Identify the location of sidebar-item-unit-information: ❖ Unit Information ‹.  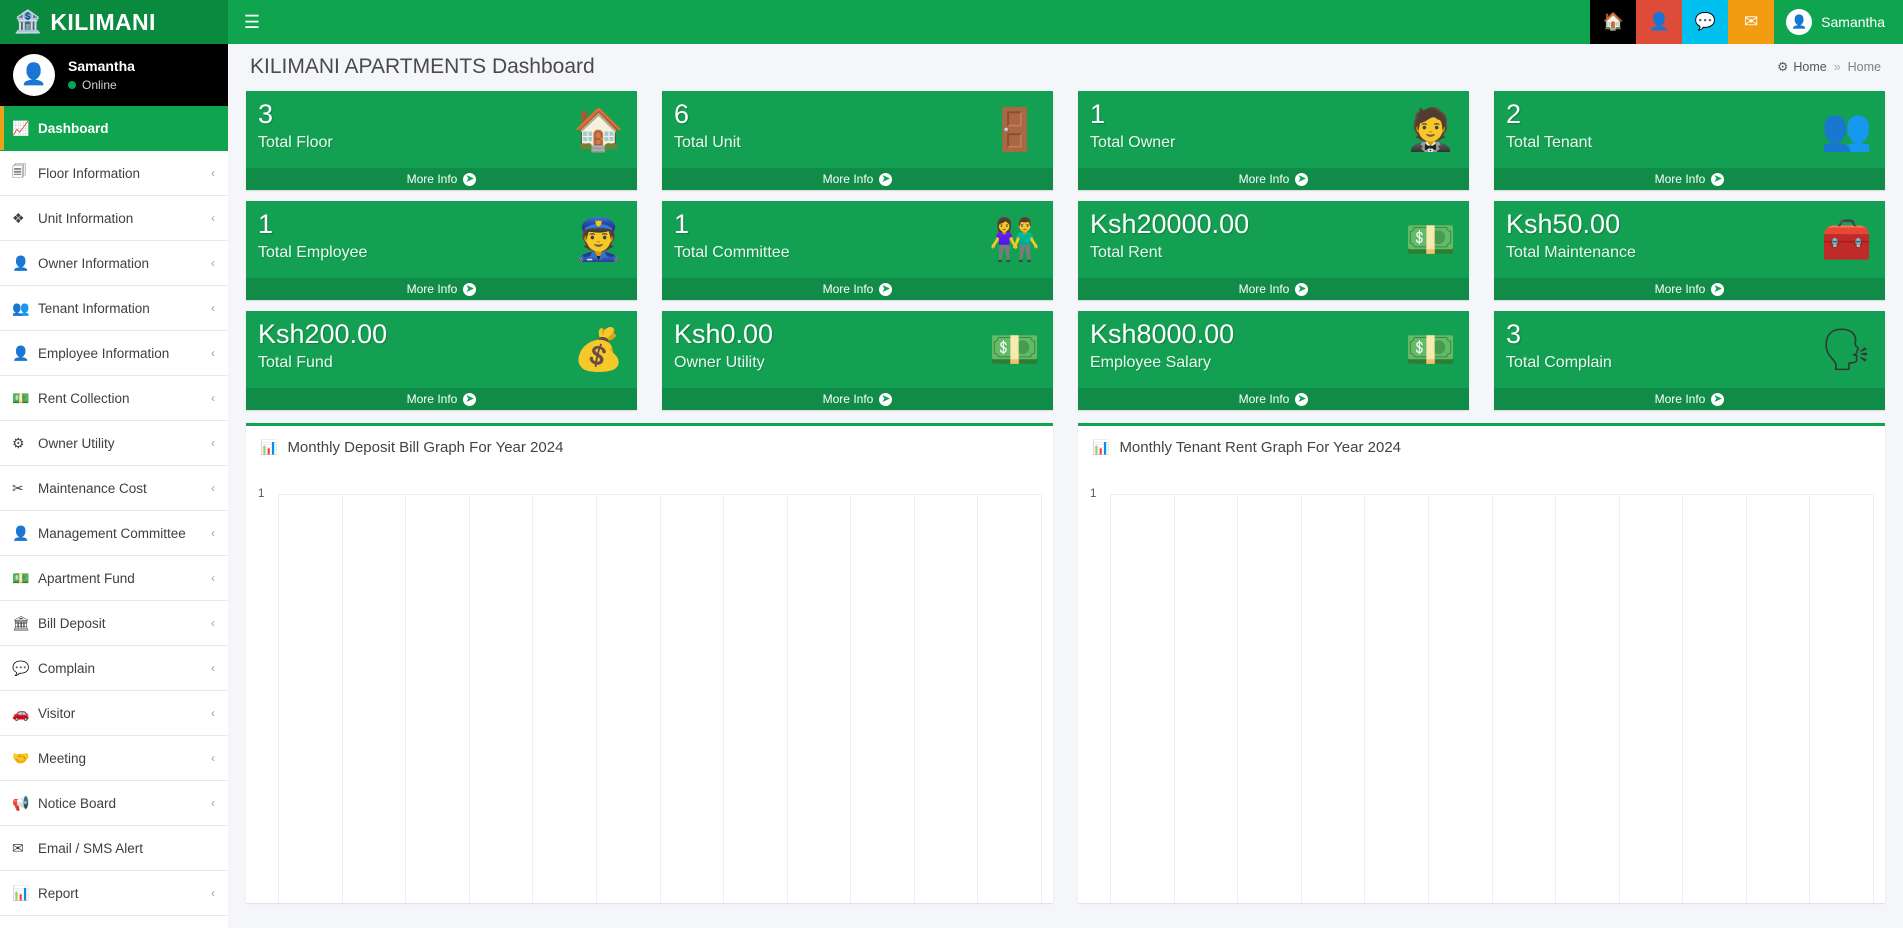
(114, 218).